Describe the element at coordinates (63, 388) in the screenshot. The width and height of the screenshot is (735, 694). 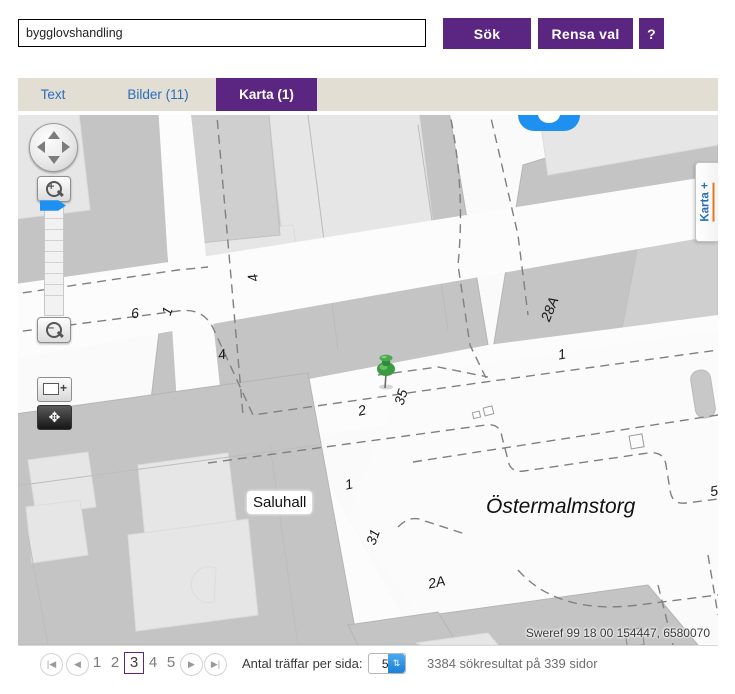
I see `plus-icon: +` at that location.